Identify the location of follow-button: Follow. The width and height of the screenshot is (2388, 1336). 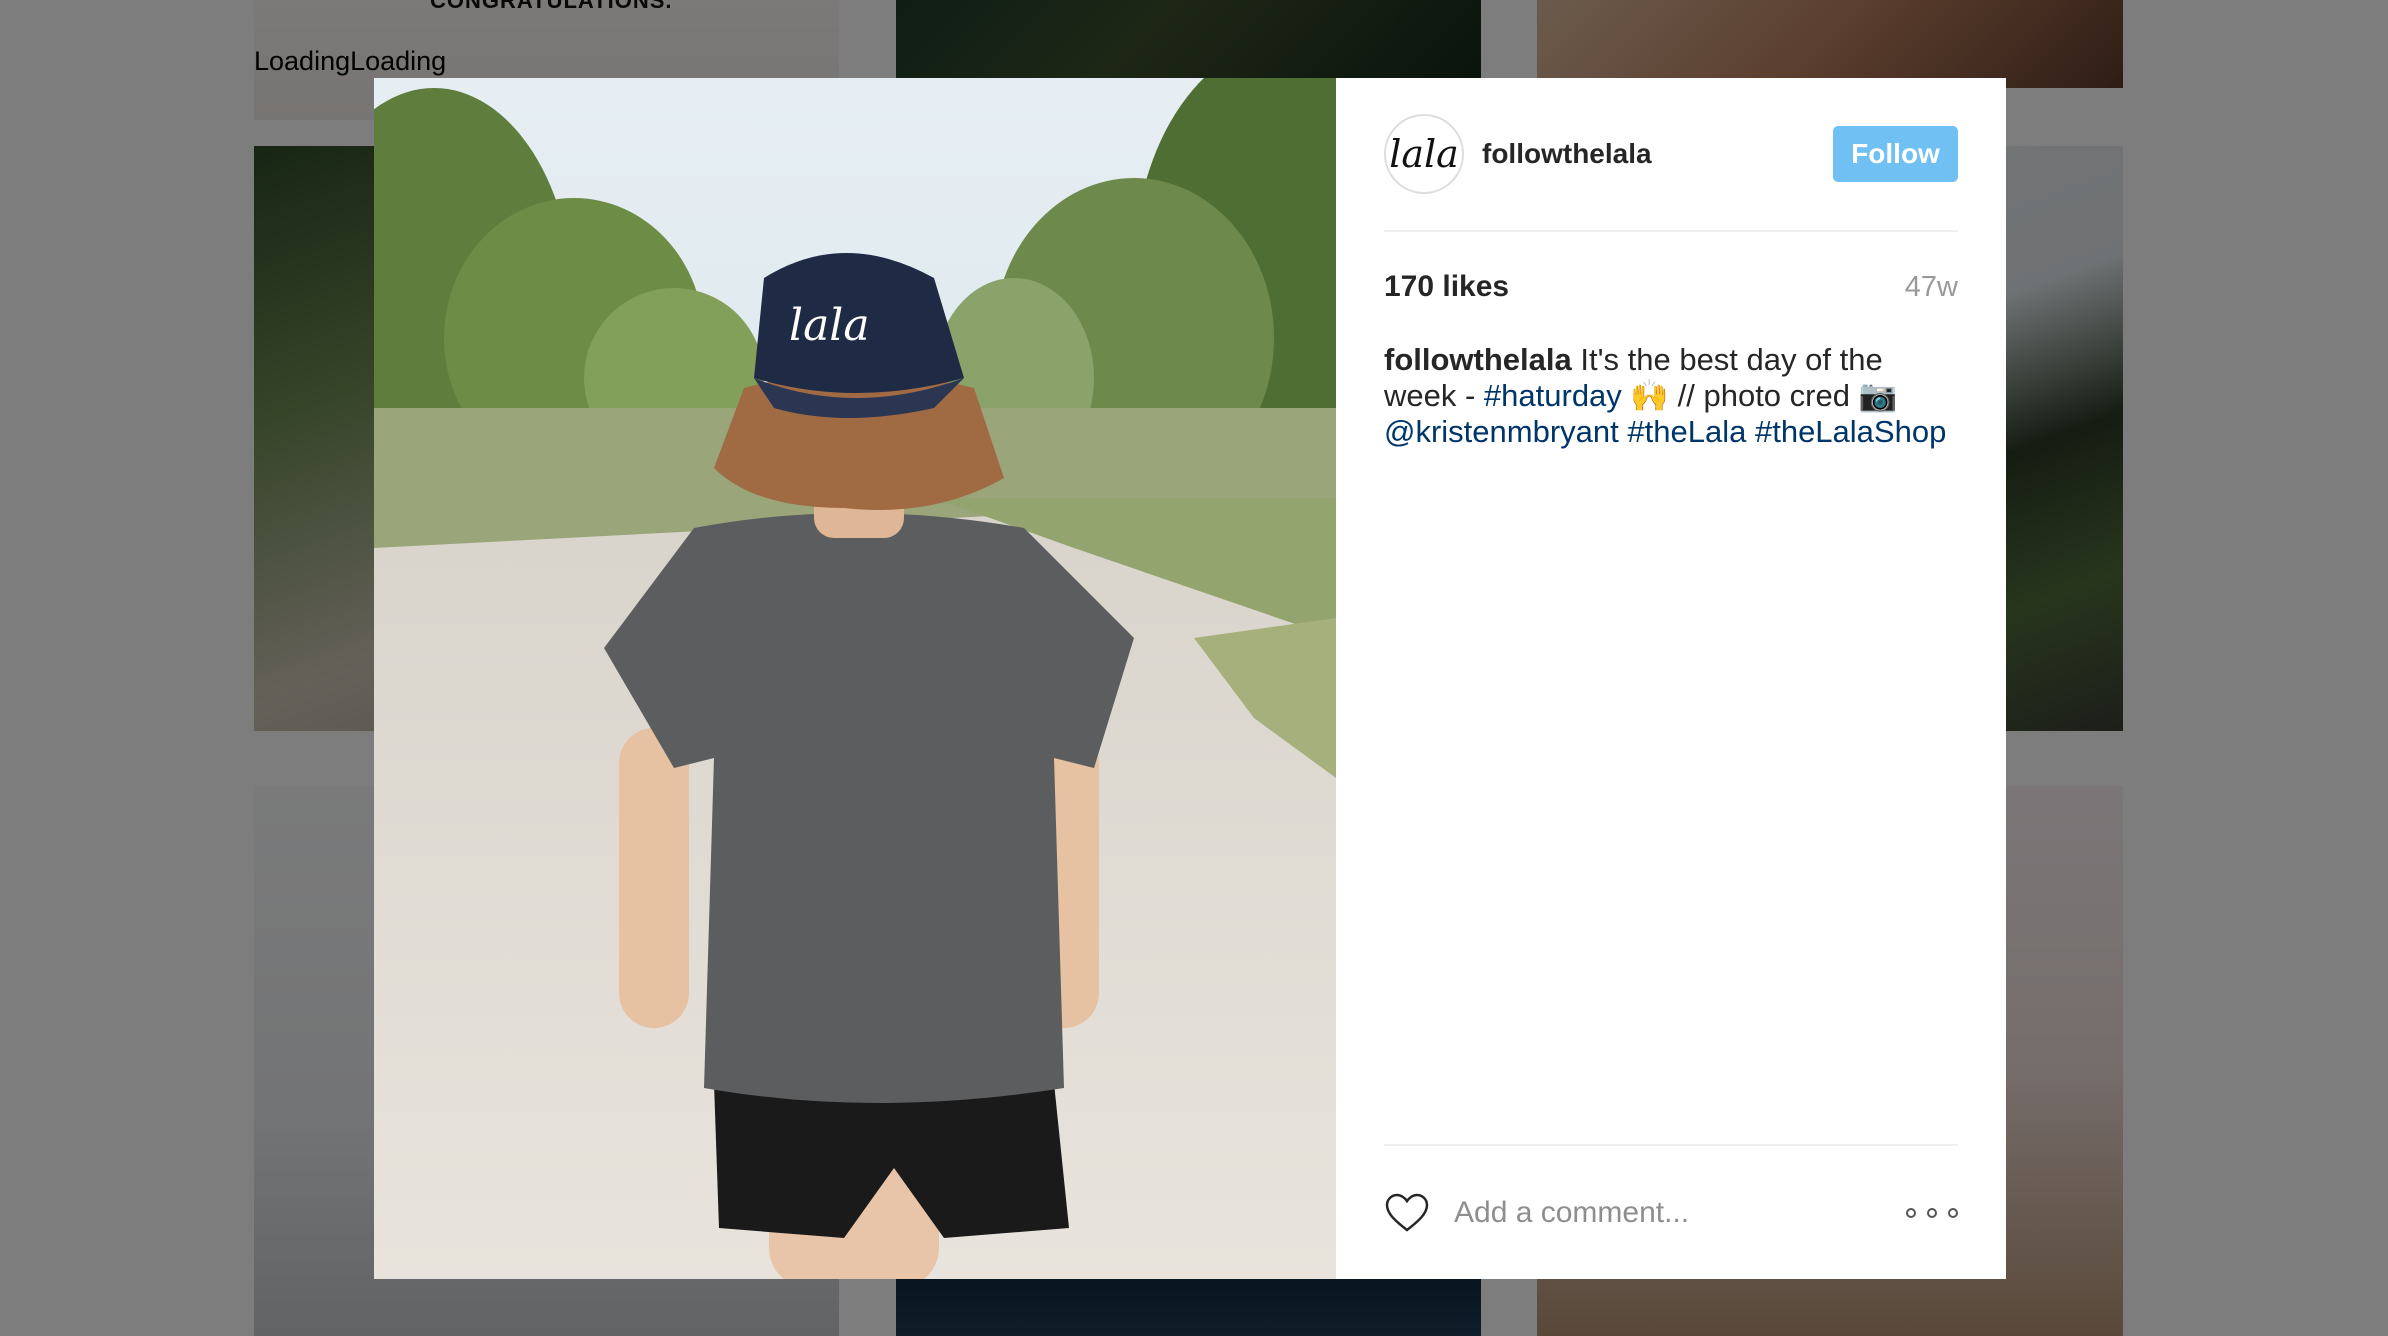
(1895, 154).